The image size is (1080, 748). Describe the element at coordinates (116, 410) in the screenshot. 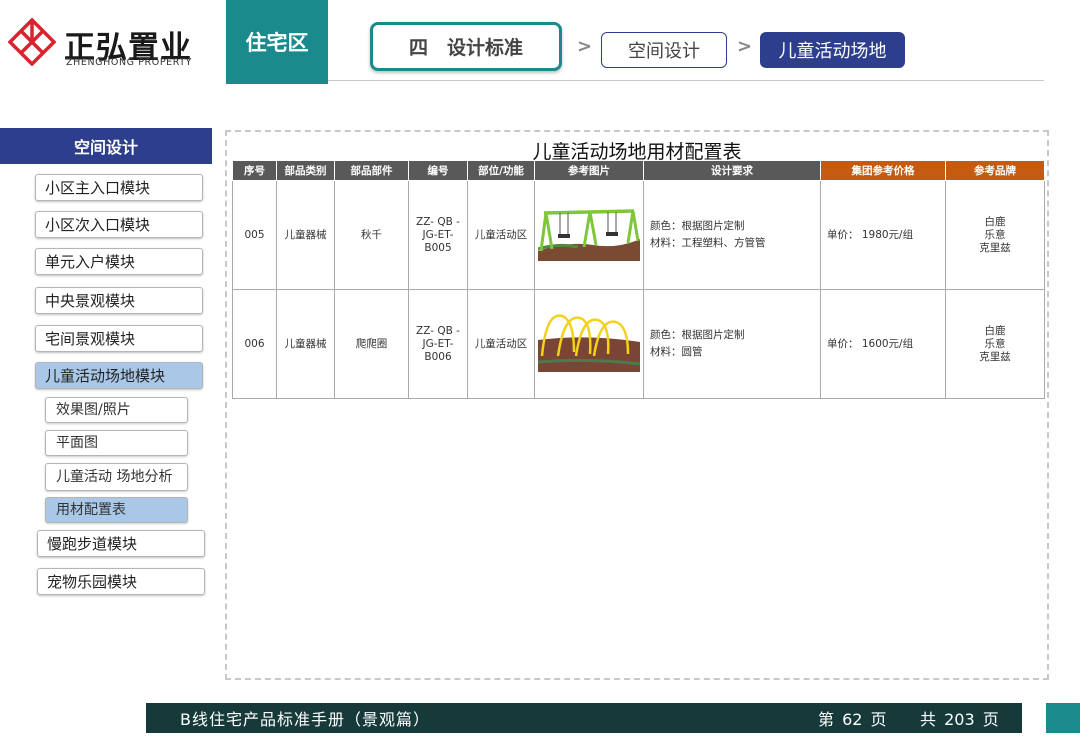

I see `sidebar-subitem-renderings: 效果图/照片` at that location.